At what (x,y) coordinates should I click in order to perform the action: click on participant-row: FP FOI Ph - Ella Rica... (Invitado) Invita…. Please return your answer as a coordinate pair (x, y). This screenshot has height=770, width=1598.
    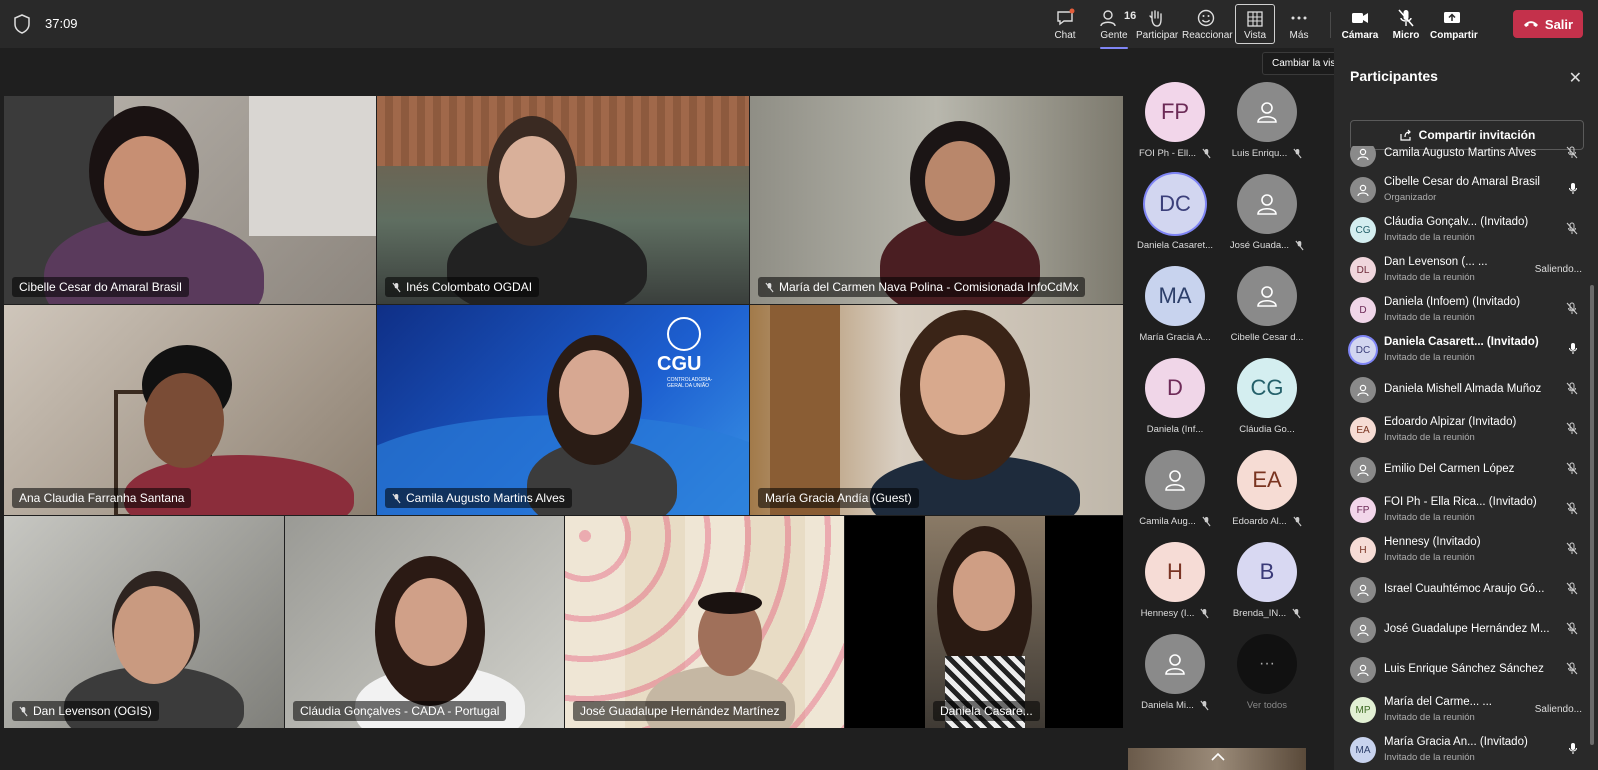
    Looking at the image, I should click on (1466, 509).